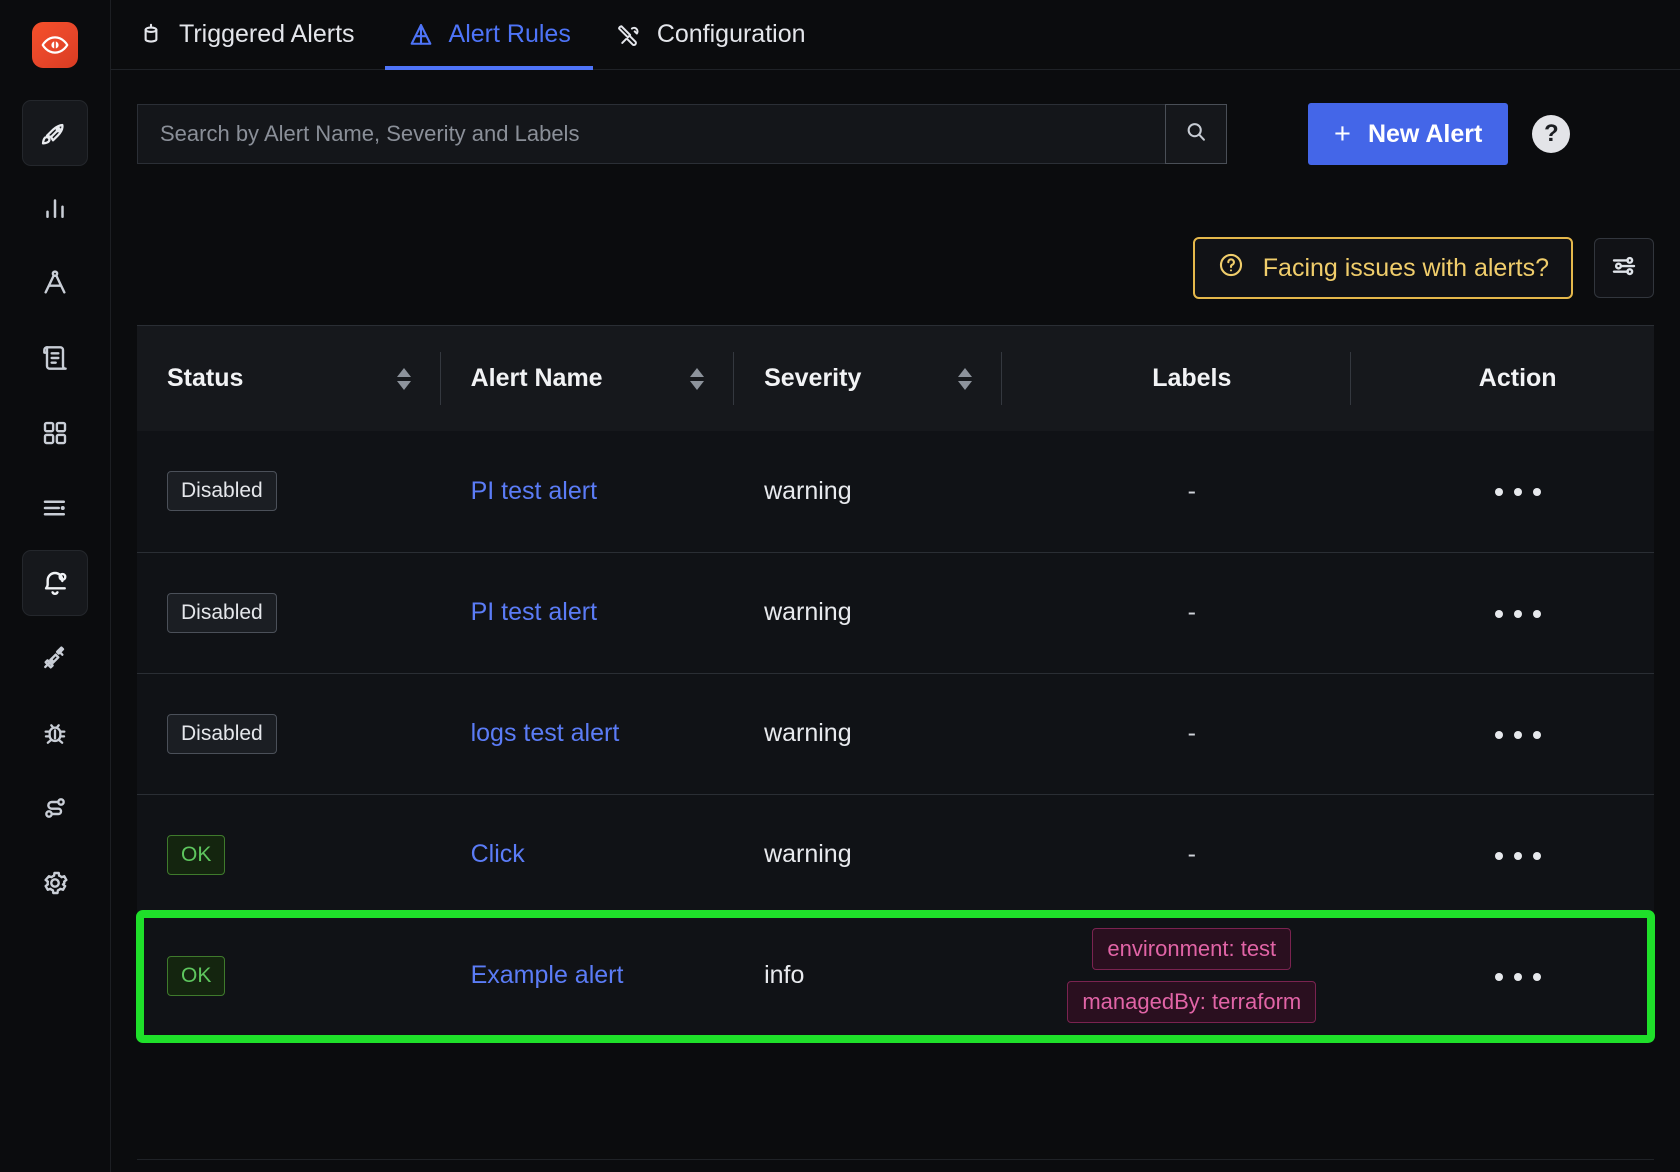 Image resolution: width=1680 pixels, height=1172 pixels. Describe the element at coordinates (651, 134) in the screenshot. I see `search-input` at that location.